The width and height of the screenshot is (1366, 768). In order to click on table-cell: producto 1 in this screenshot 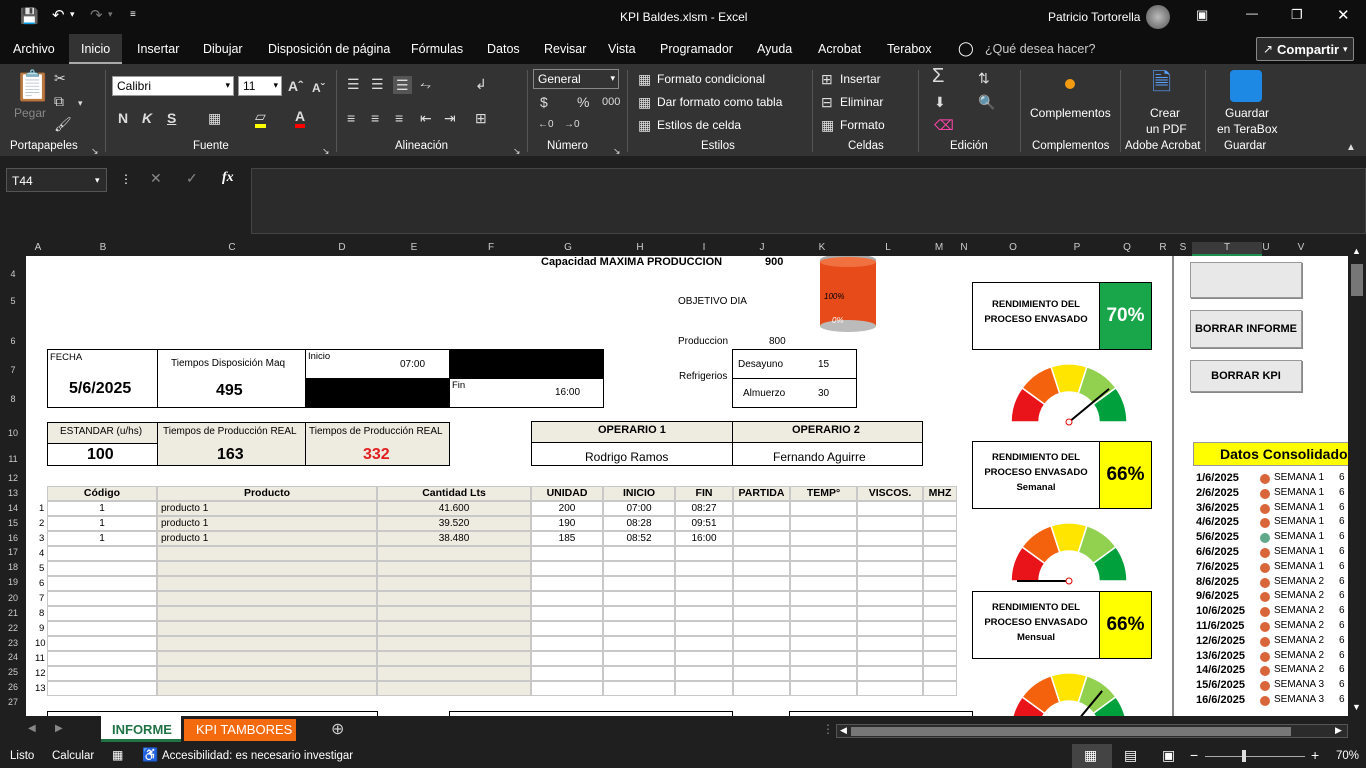, I will do `click(267, 508)`.